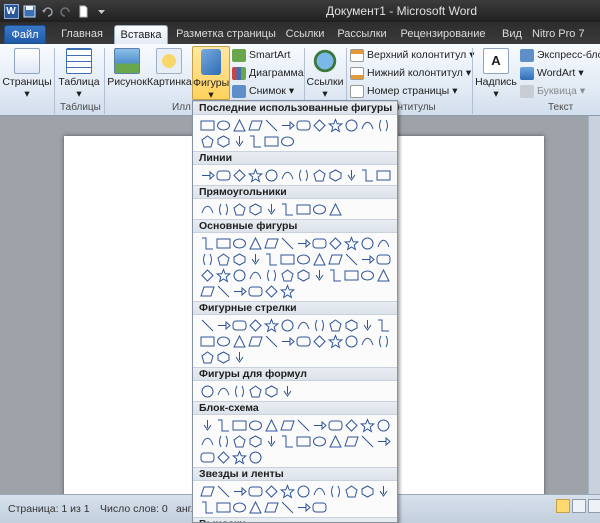  What do you see at coordinates (27, 73) in the screenshot?
I see `pages-button: Страницы ▾` at bounding box center [27, 73].